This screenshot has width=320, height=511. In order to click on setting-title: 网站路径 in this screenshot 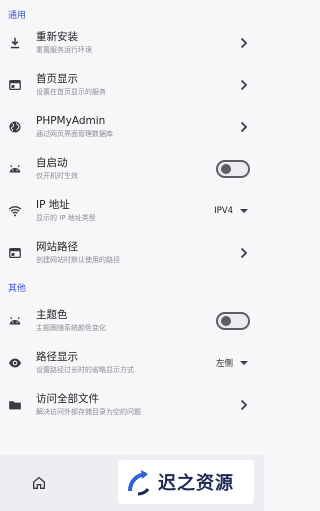, I will do `click(57, 247)`.